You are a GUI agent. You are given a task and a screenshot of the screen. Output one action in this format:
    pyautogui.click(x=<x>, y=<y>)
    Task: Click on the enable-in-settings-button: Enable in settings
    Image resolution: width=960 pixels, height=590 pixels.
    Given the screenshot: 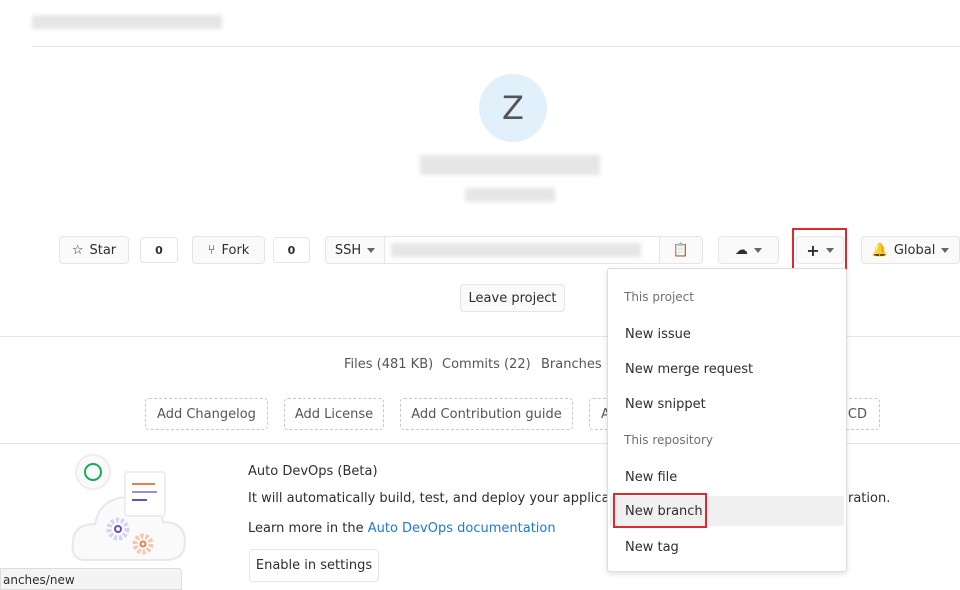 What is the action you would take?
    pyautogui.click(x=314, y=565)
    